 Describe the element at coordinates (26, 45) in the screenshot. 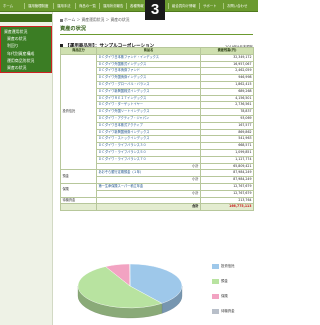

I see `sidebar-item-yield: 利回り` at that location.